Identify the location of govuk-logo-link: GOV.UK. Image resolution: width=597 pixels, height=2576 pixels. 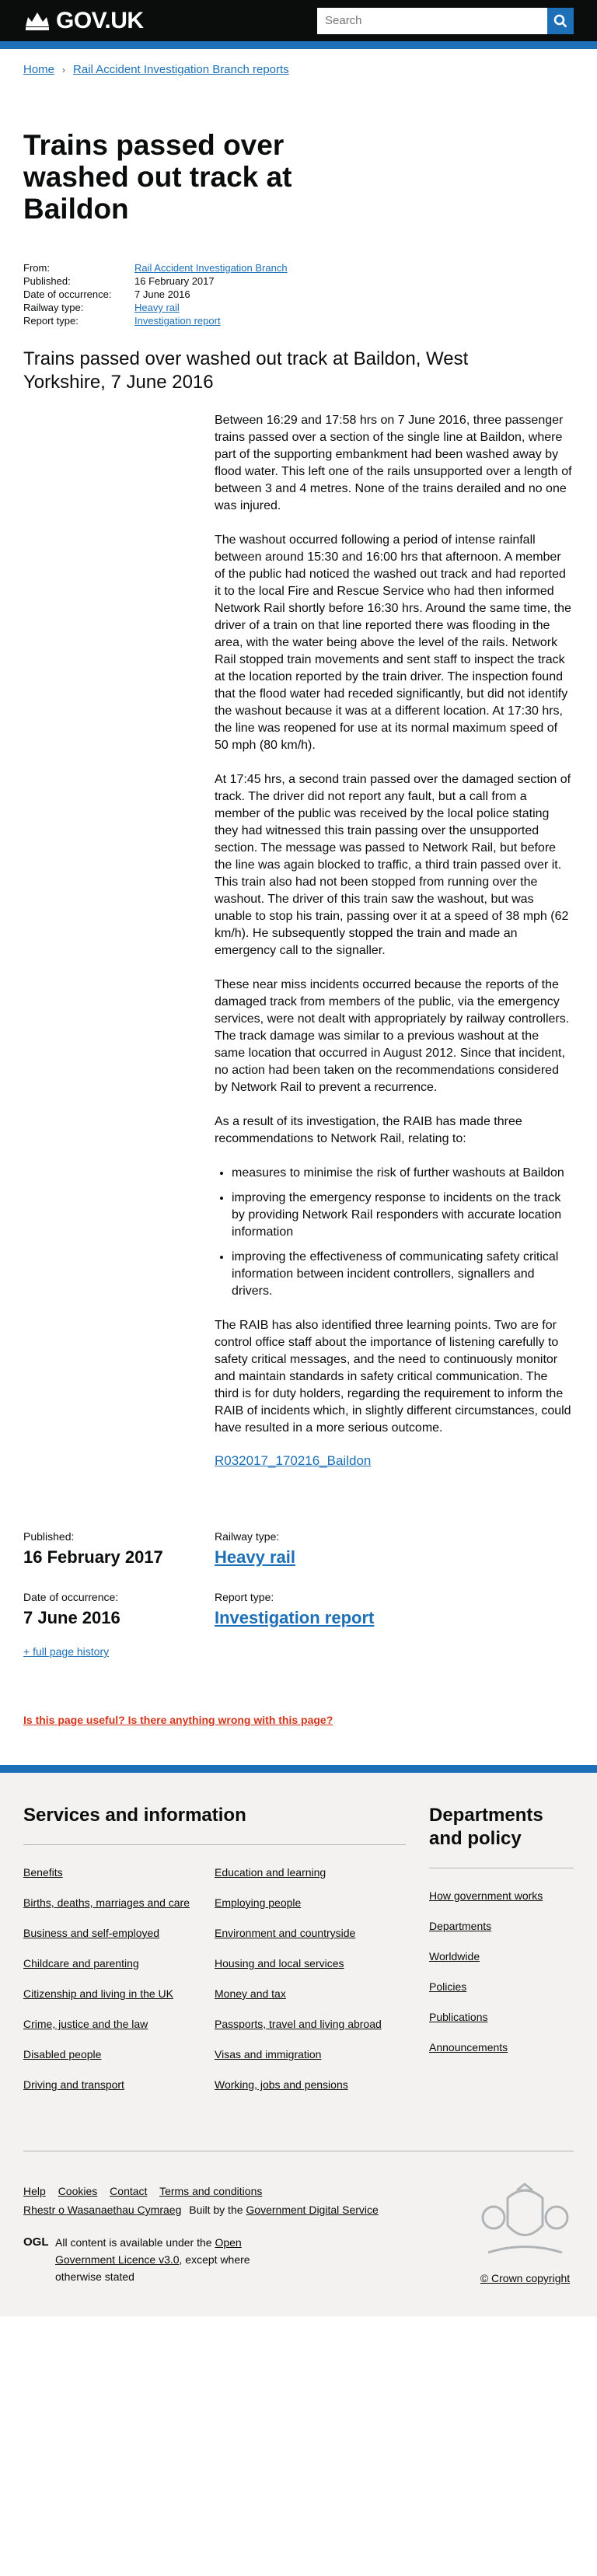
(83, 21).